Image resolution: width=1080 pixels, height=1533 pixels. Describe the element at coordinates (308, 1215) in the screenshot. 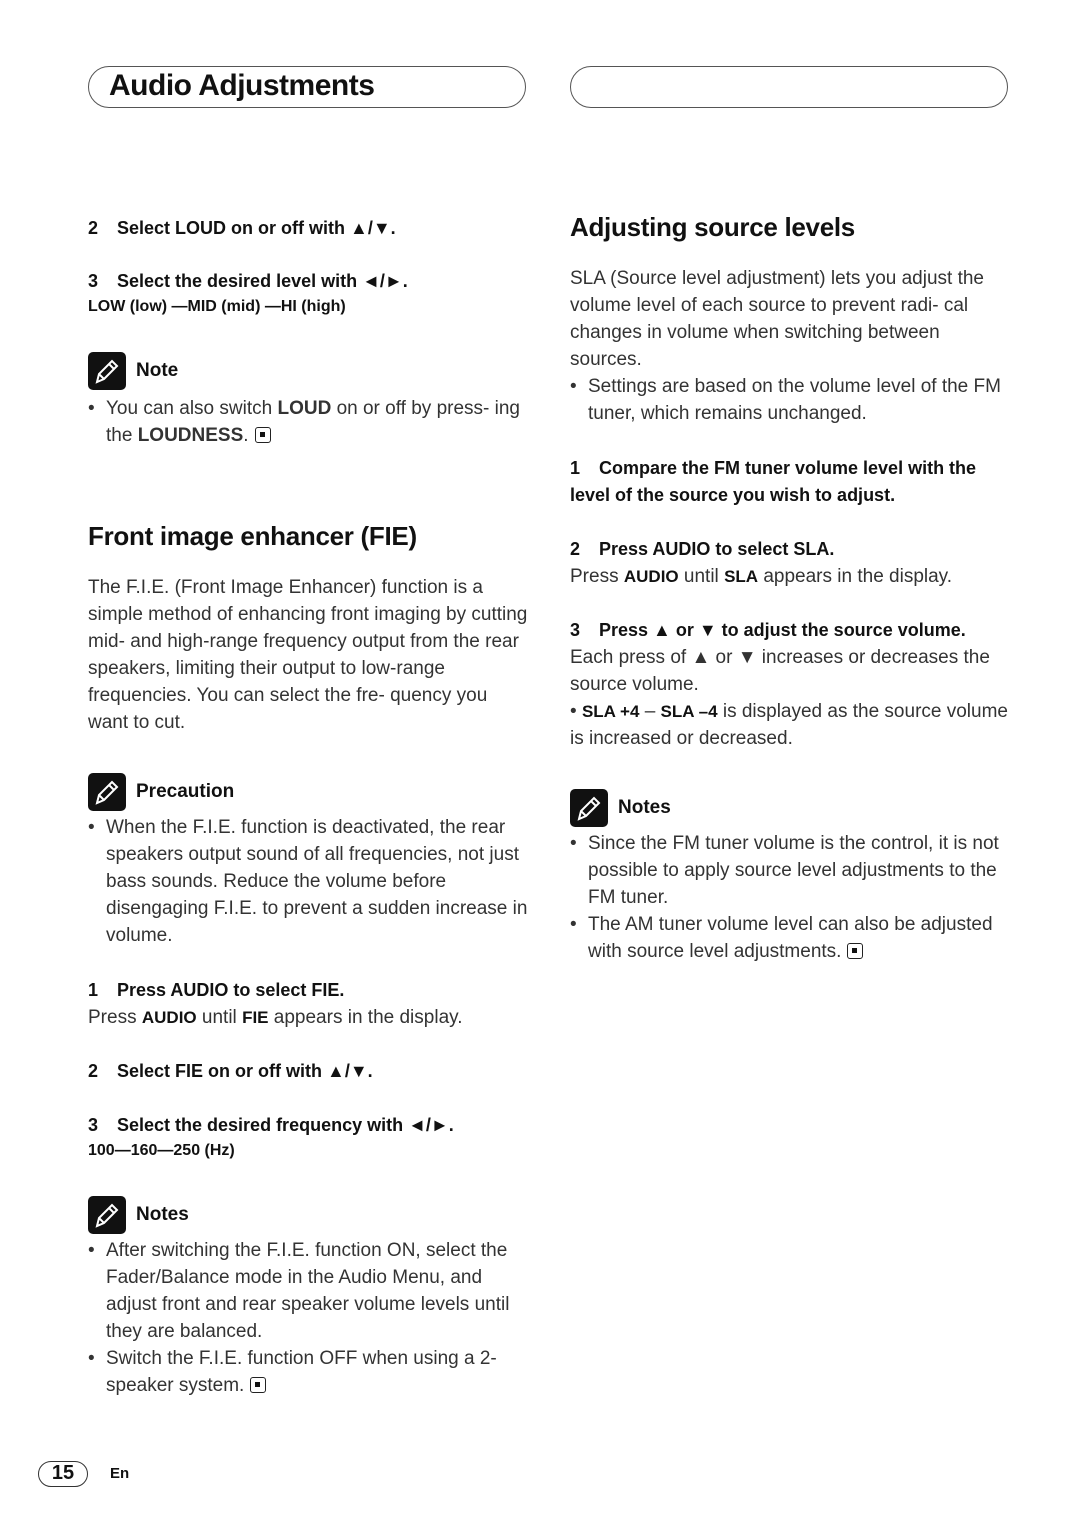

I see `fie-notes-header: Notes` at that location.